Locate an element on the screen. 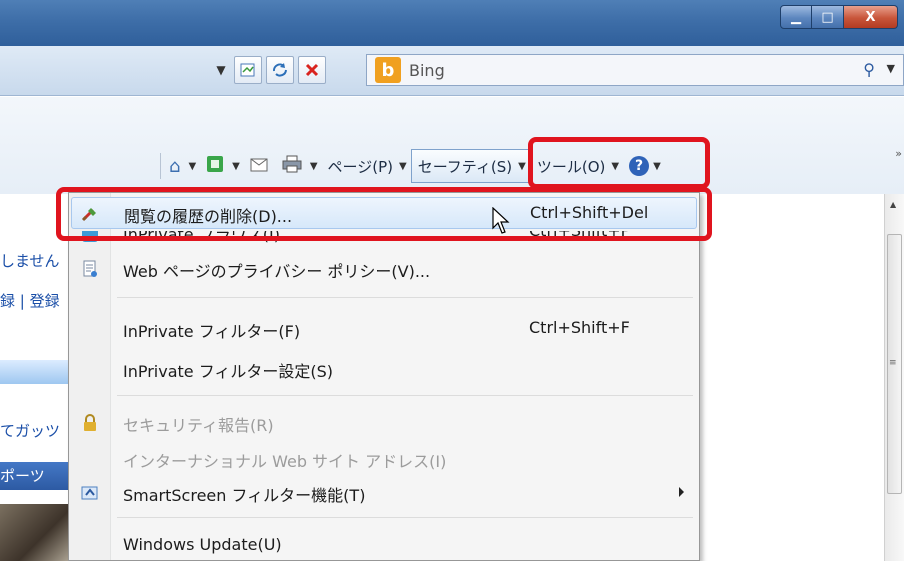 This screenshot has width=904, height=561. scroll-grip-icon: ≡ is located at coordinates (893, 363).